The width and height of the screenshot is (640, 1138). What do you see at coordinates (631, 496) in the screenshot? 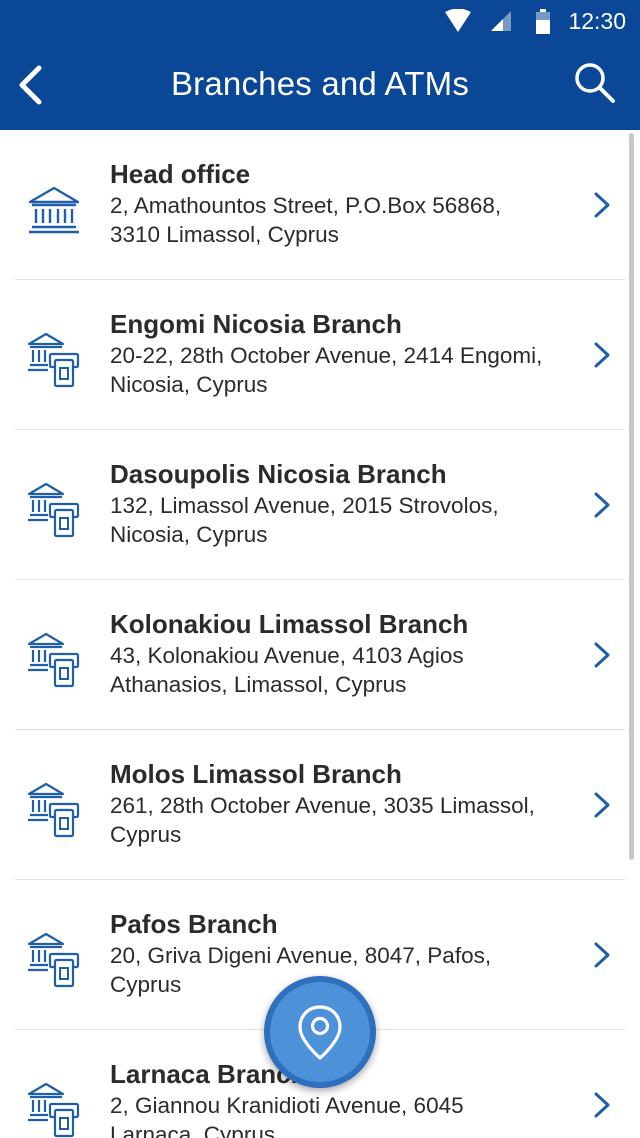
I see `scrollbar` at bounding box center [631, 496].